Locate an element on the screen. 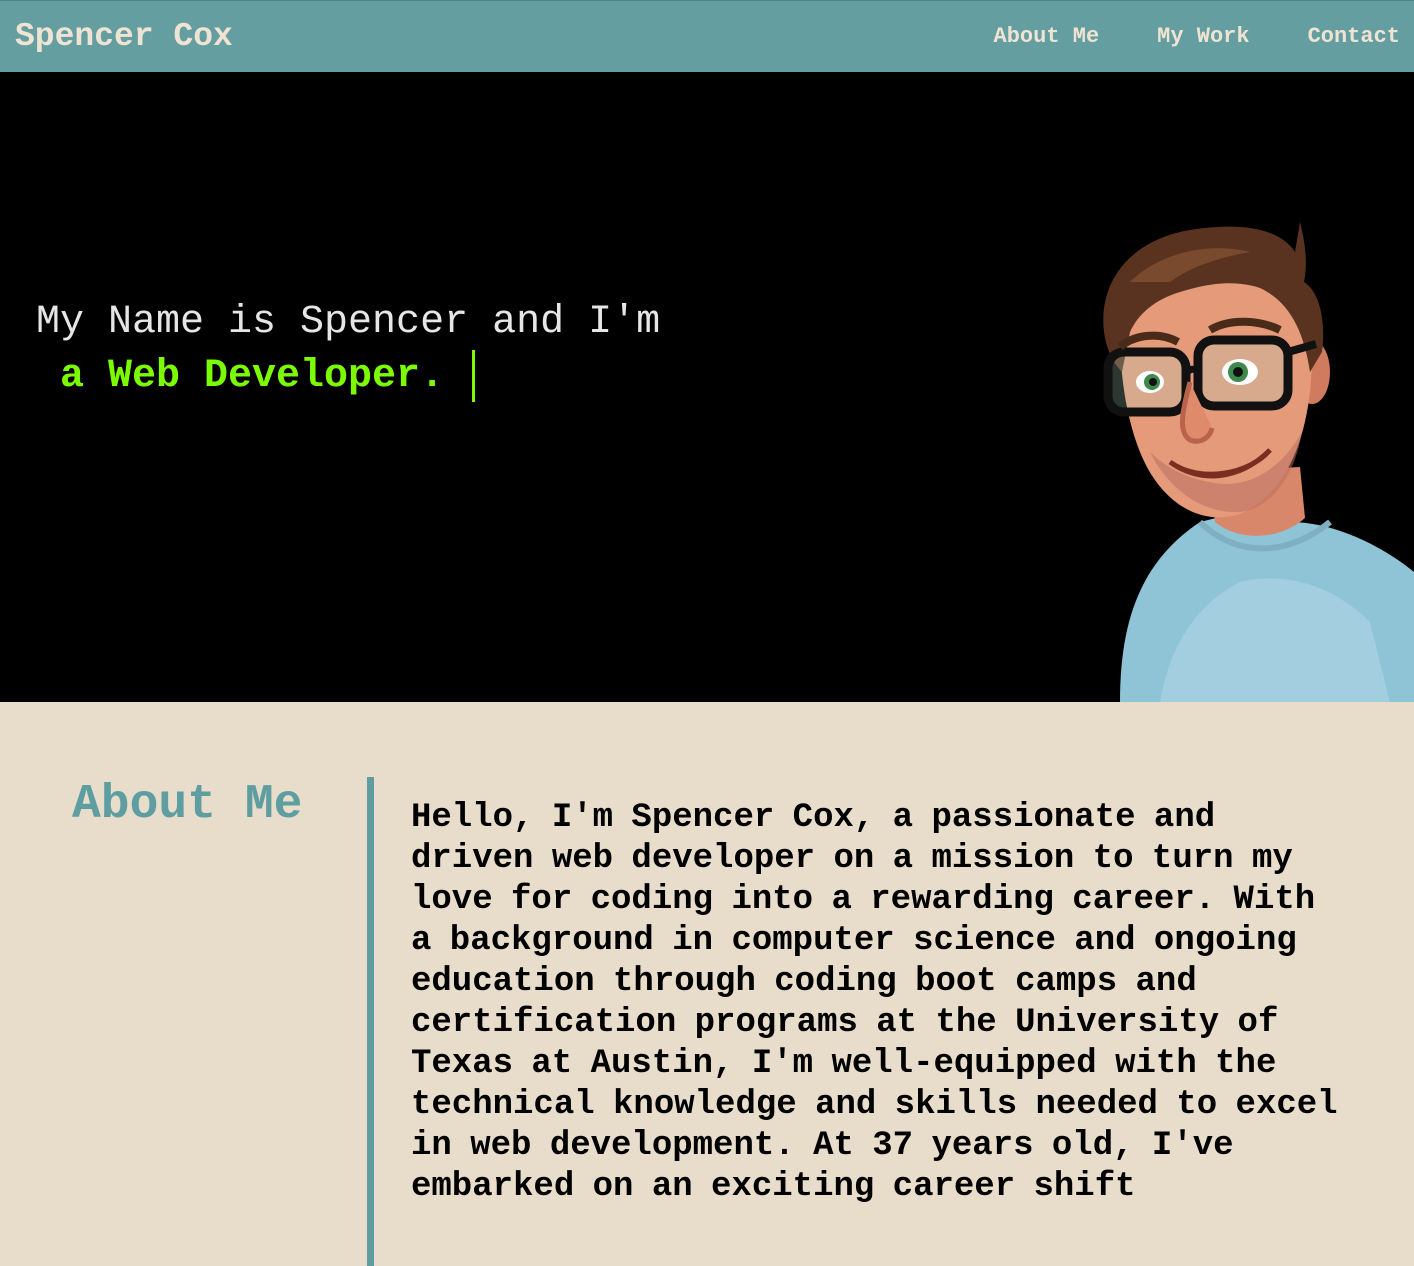 This screenshot has height=1266, width=1414. hero-role-line: a Web Developer. is located at coordinates (256, 376).